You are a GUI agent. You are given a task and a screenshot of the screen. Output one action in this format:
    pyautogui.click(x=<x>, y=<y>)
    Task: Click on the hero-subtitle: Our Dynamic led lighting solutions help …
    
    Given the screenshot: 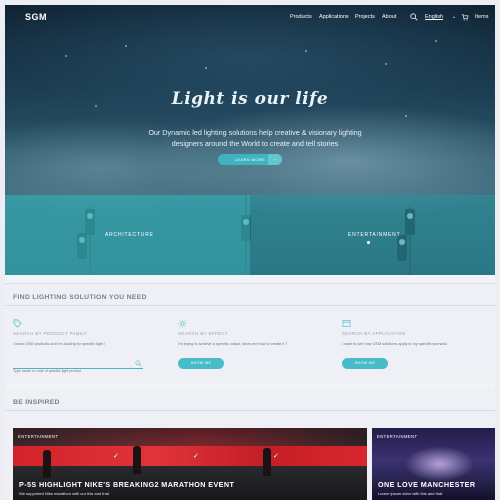 What is the action you would take?
    pyautogui.click(x=255, y=138)
    